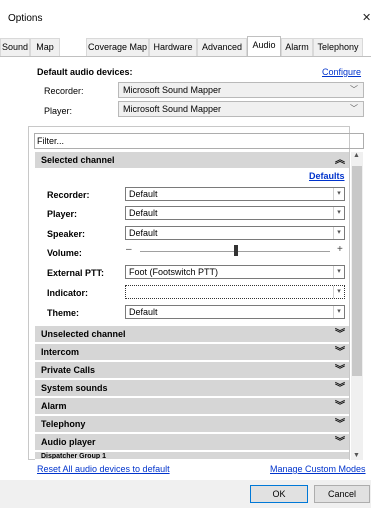  Describe the element at coordinates (117, 47) in the screenshot. I see `tab-coverage-map: Coverage Map` at that location.